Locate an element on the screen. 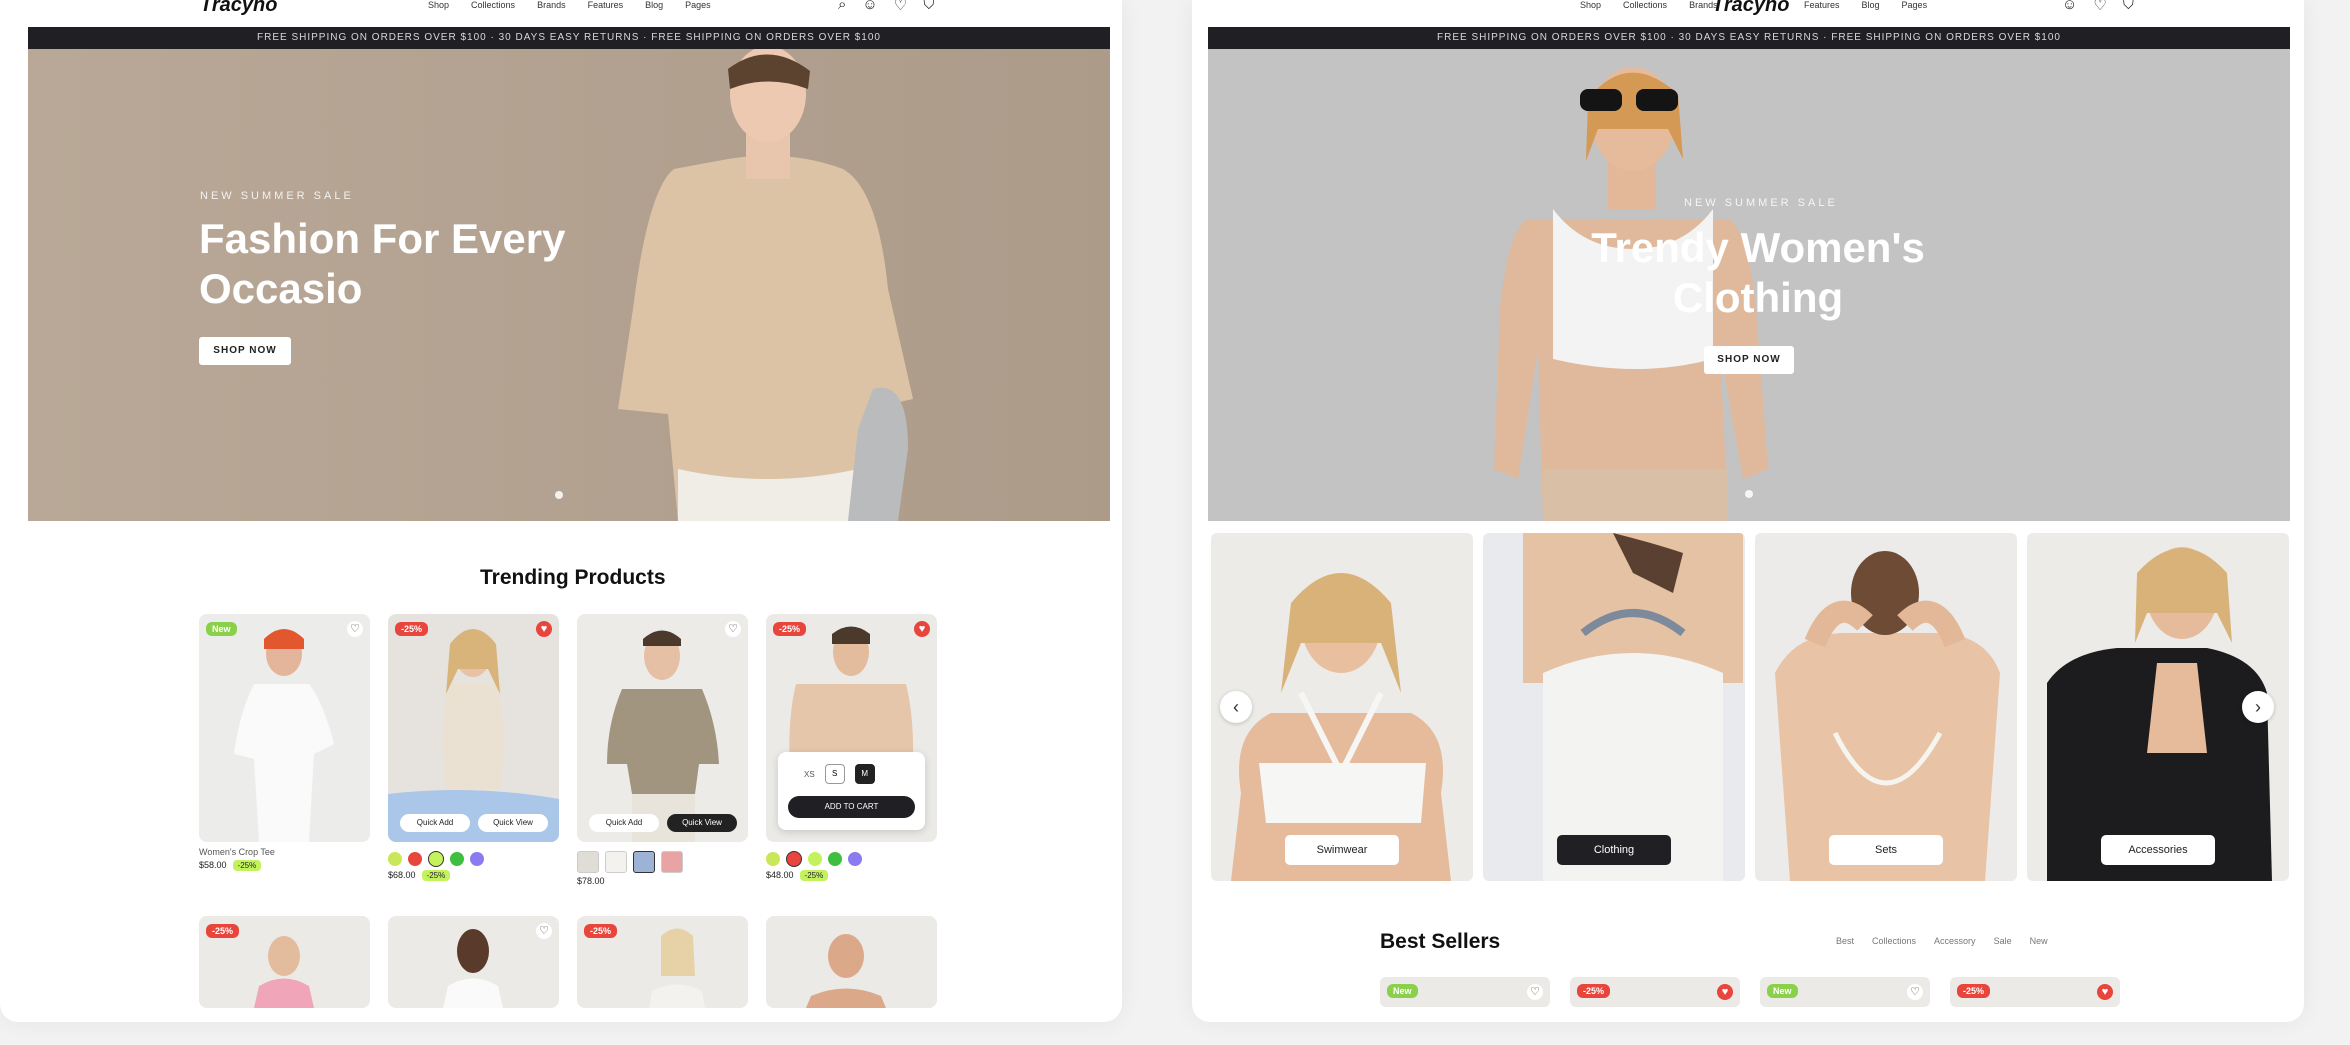 The image size is (2350, 1045). category-card: Clothing is located at coordinates (1614, 707).